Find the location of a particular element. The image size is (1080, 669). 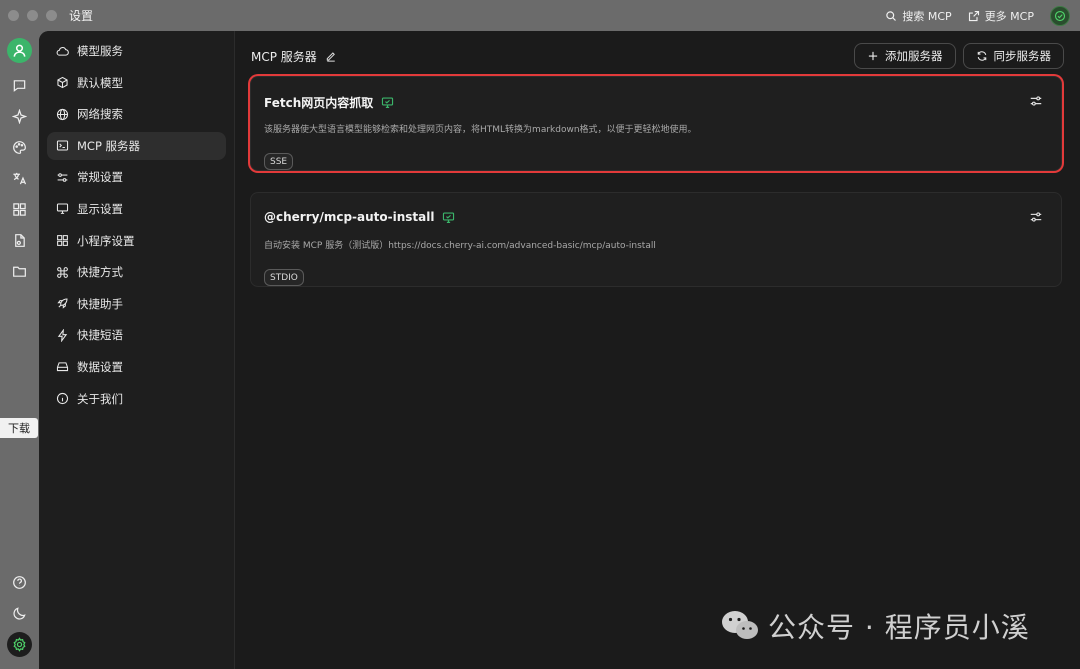

avatar is located at coordinates (19, 50).